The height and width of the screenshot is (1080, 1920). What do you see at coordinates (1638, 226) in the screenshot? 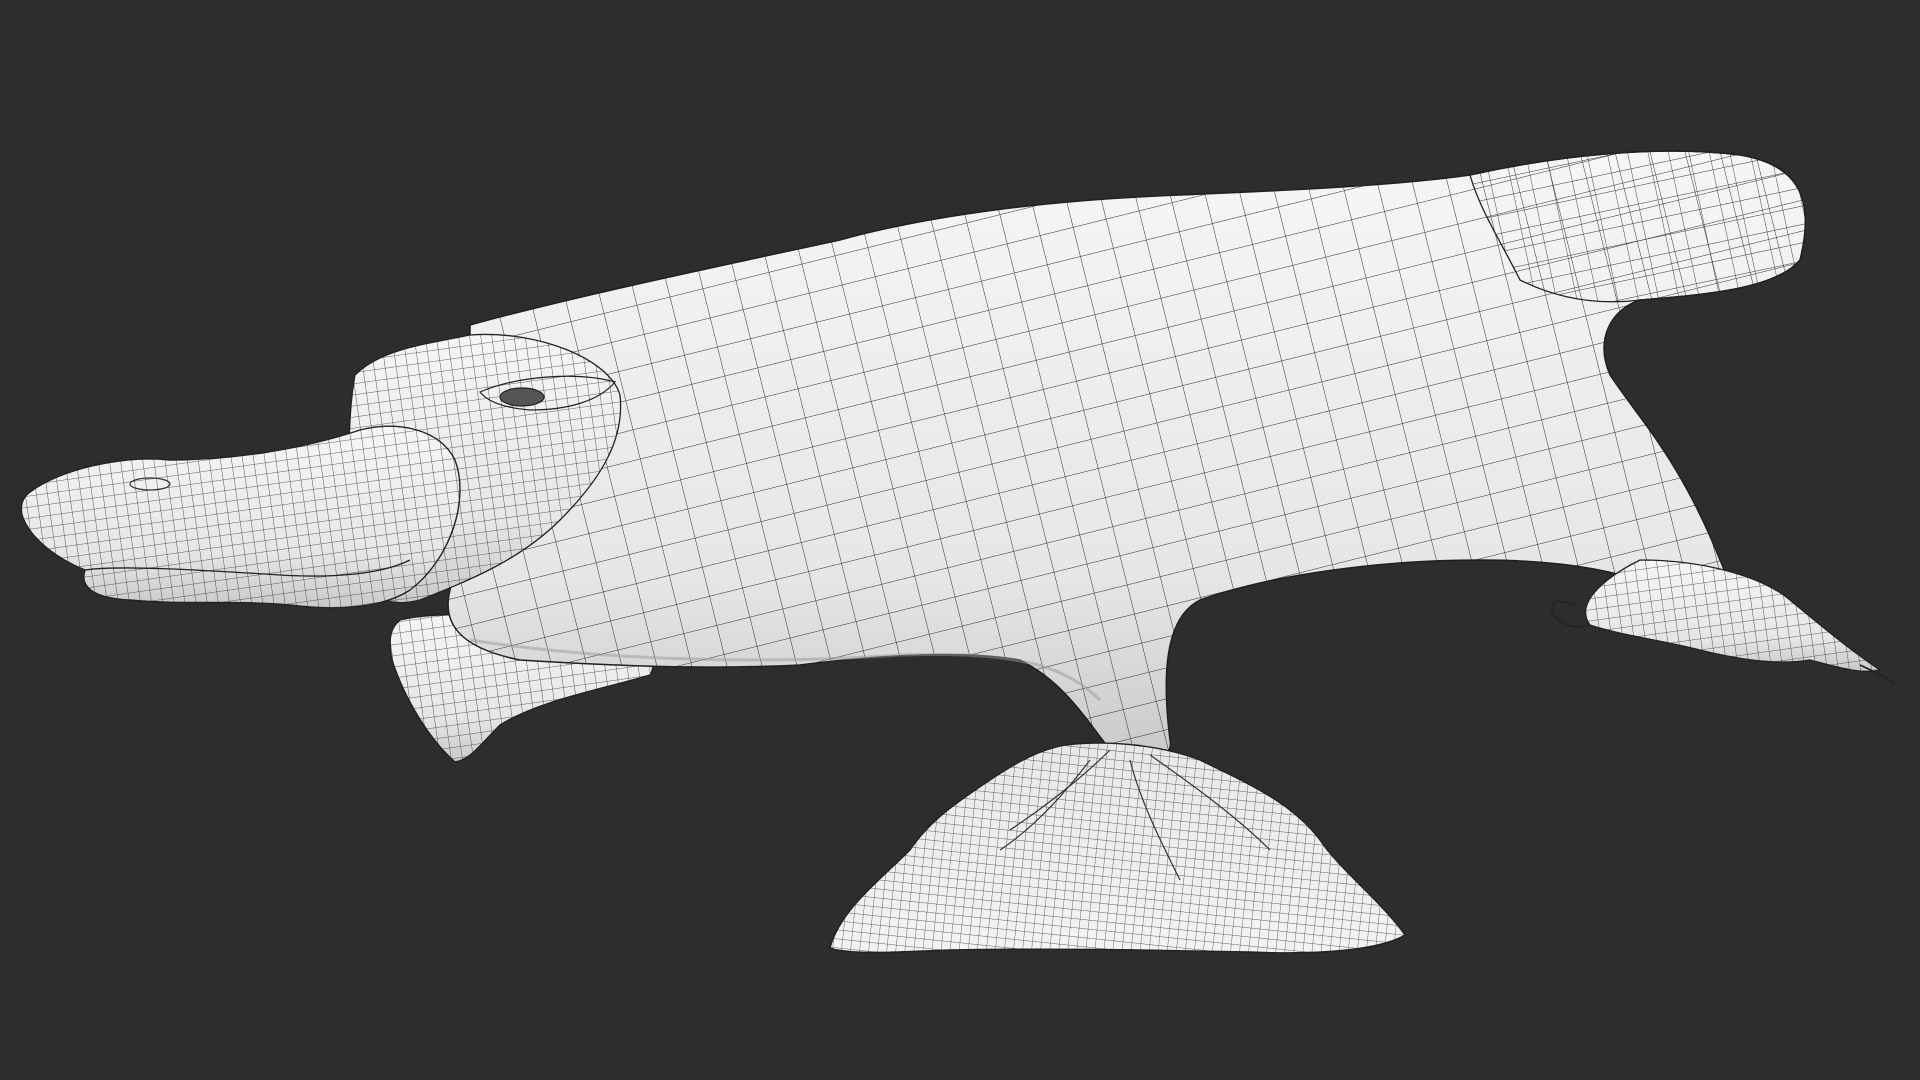
I see `tail` at bounding box center [1638, 226].